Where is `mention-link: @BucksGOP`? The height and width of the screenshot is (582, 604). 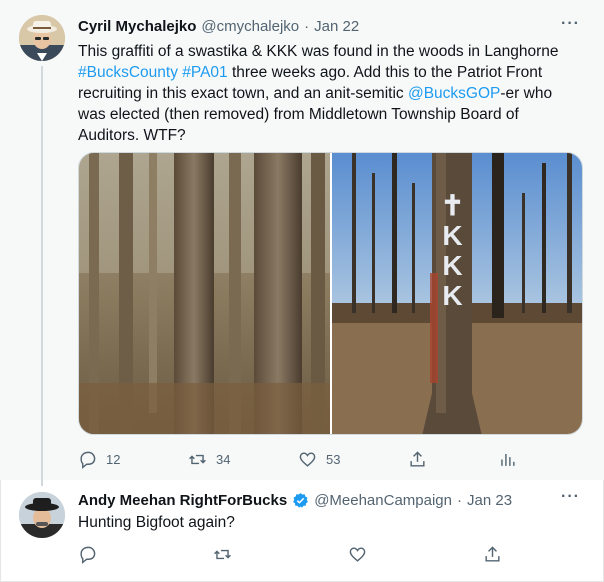 mention-link: @BucksGOP is located at coordinates (454, 93).